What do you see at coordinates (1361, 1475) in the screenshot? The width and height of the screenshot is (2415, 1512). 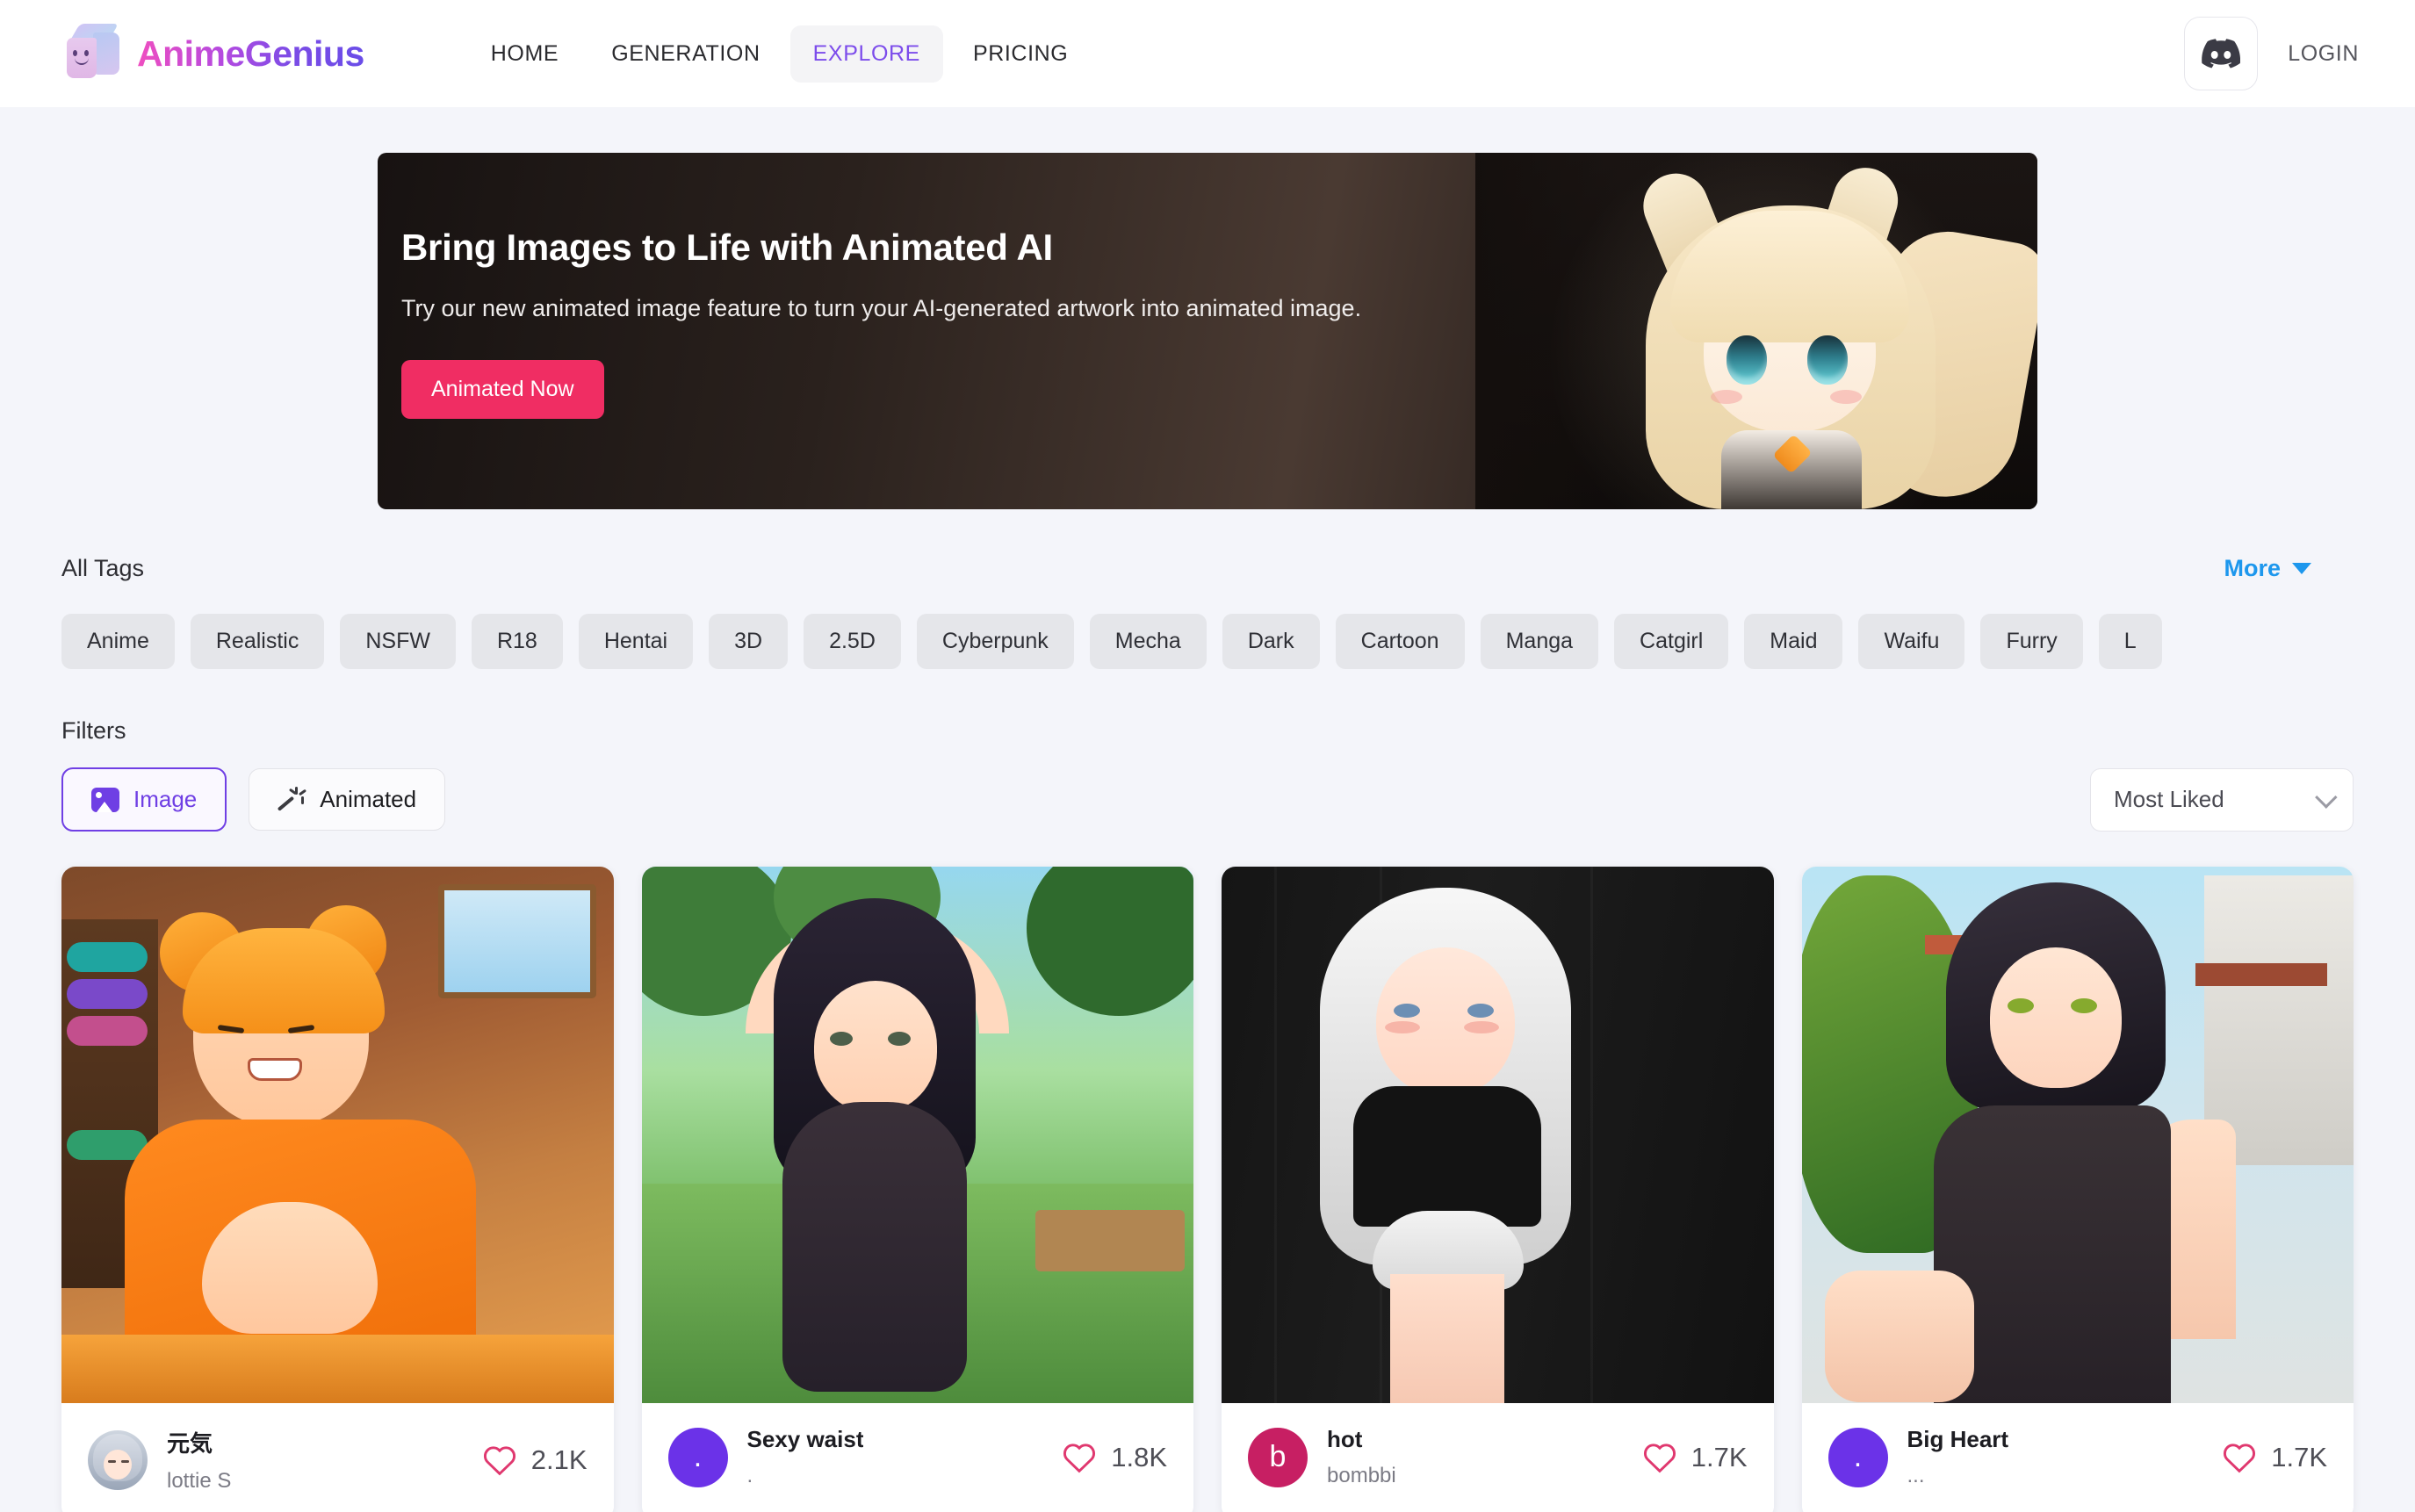 I see `card-author: bombbi` at bounding box center [1361, 1475].